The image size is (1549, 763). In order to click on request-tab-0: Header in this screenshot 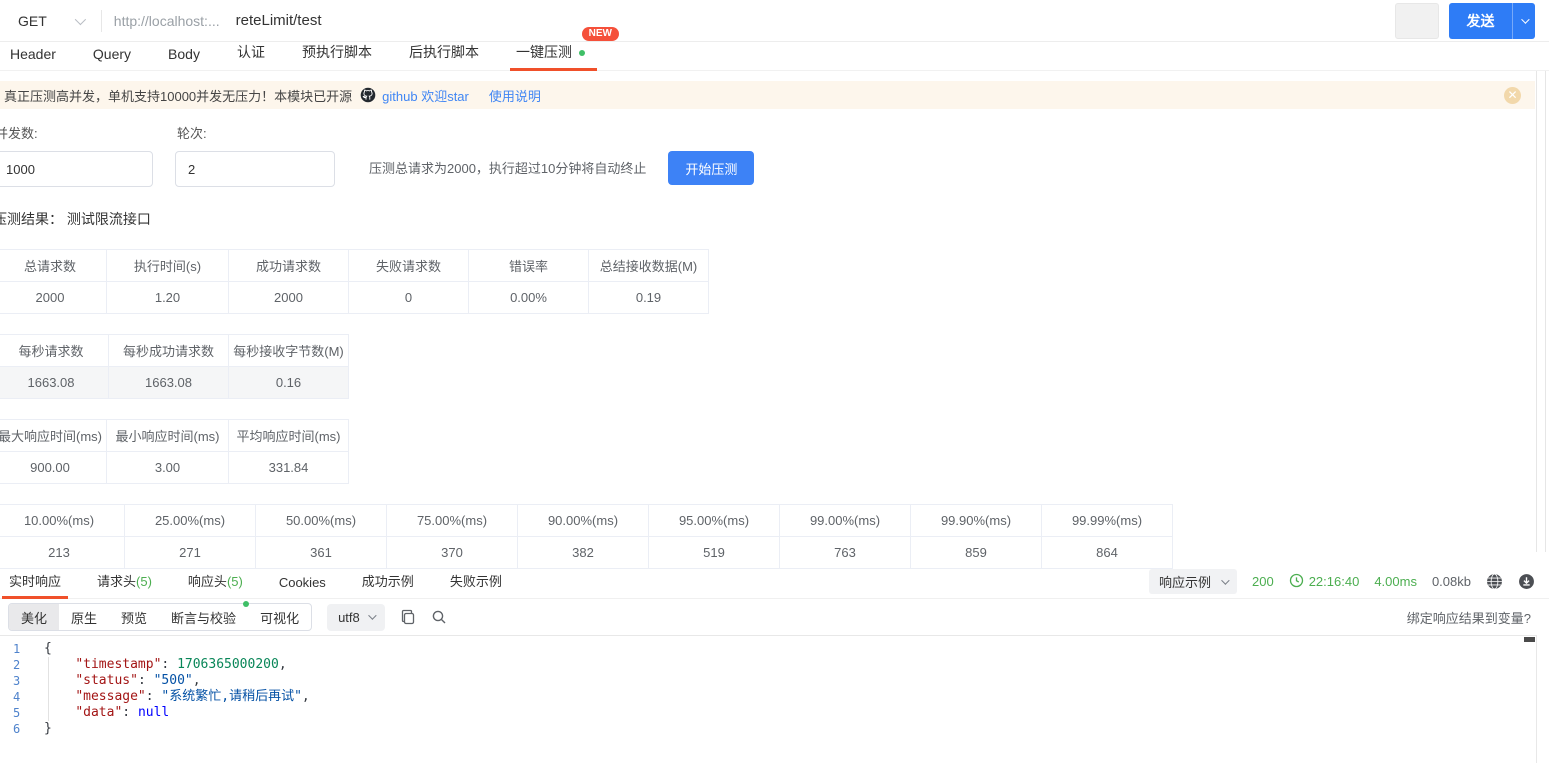, I will do `click(33, 56)`.